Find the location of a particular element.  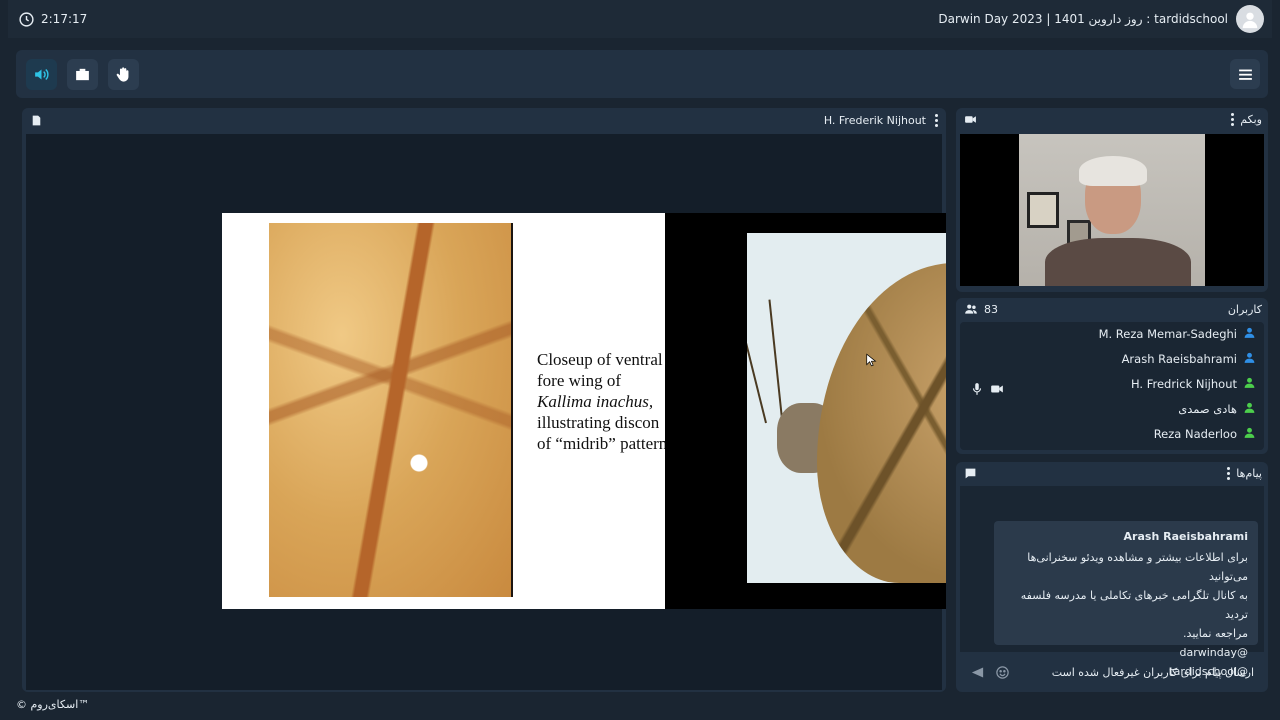

user-name: M. Reza Memar-Sadeghi is located at coordinates (1167, 334).